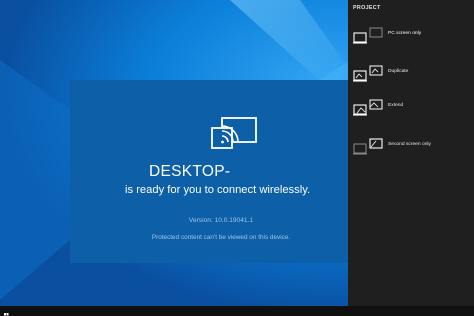 This screenshot has width=474, height=316. I want to click on taskbar, so click(237, 311).